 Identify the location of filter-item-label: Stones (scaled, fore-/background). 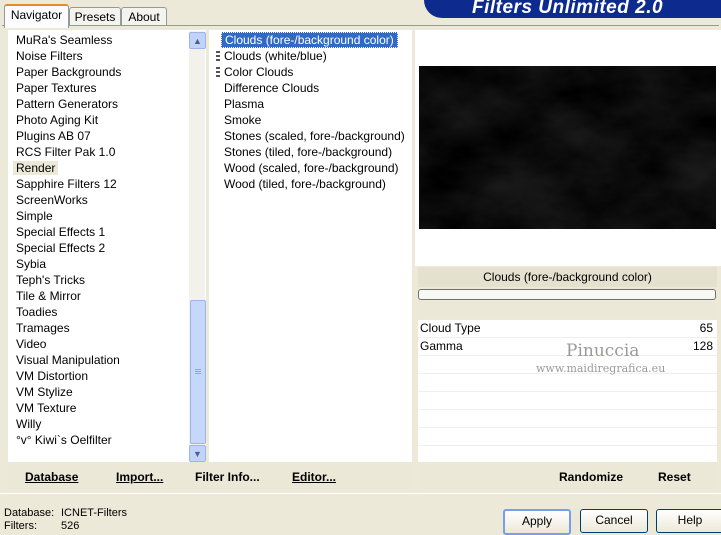
(314, 136).